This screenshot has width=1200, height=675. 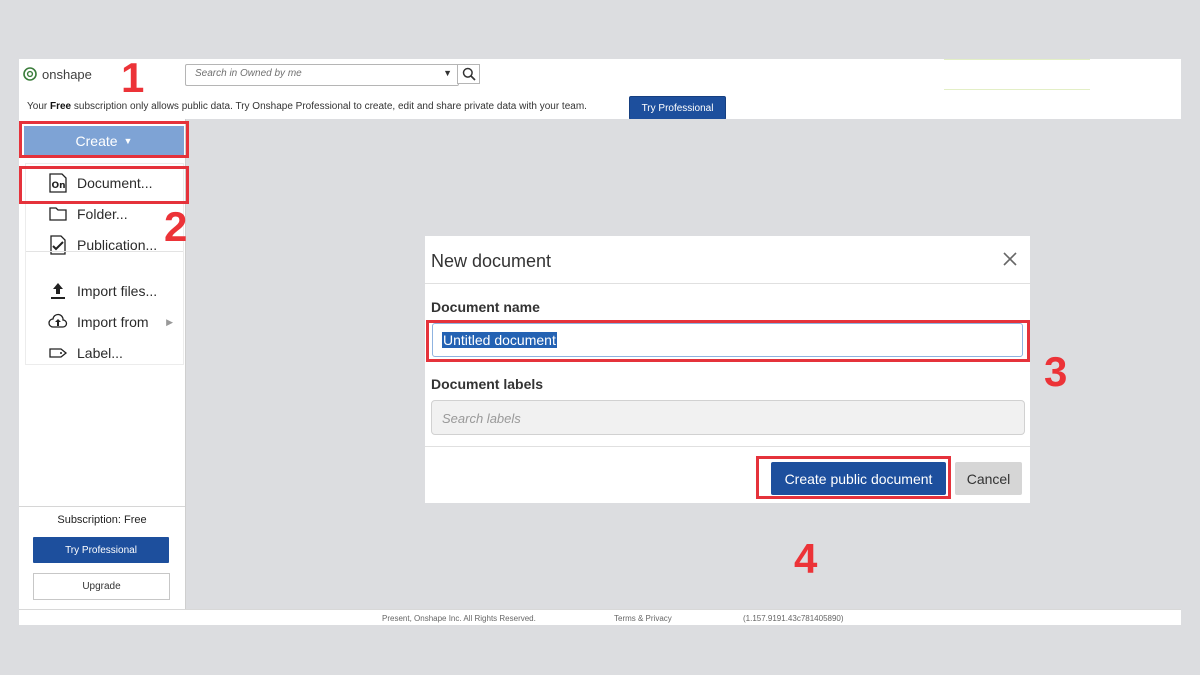 I want to click on document-labels-input: Search labels, so click(x=728, y=417).